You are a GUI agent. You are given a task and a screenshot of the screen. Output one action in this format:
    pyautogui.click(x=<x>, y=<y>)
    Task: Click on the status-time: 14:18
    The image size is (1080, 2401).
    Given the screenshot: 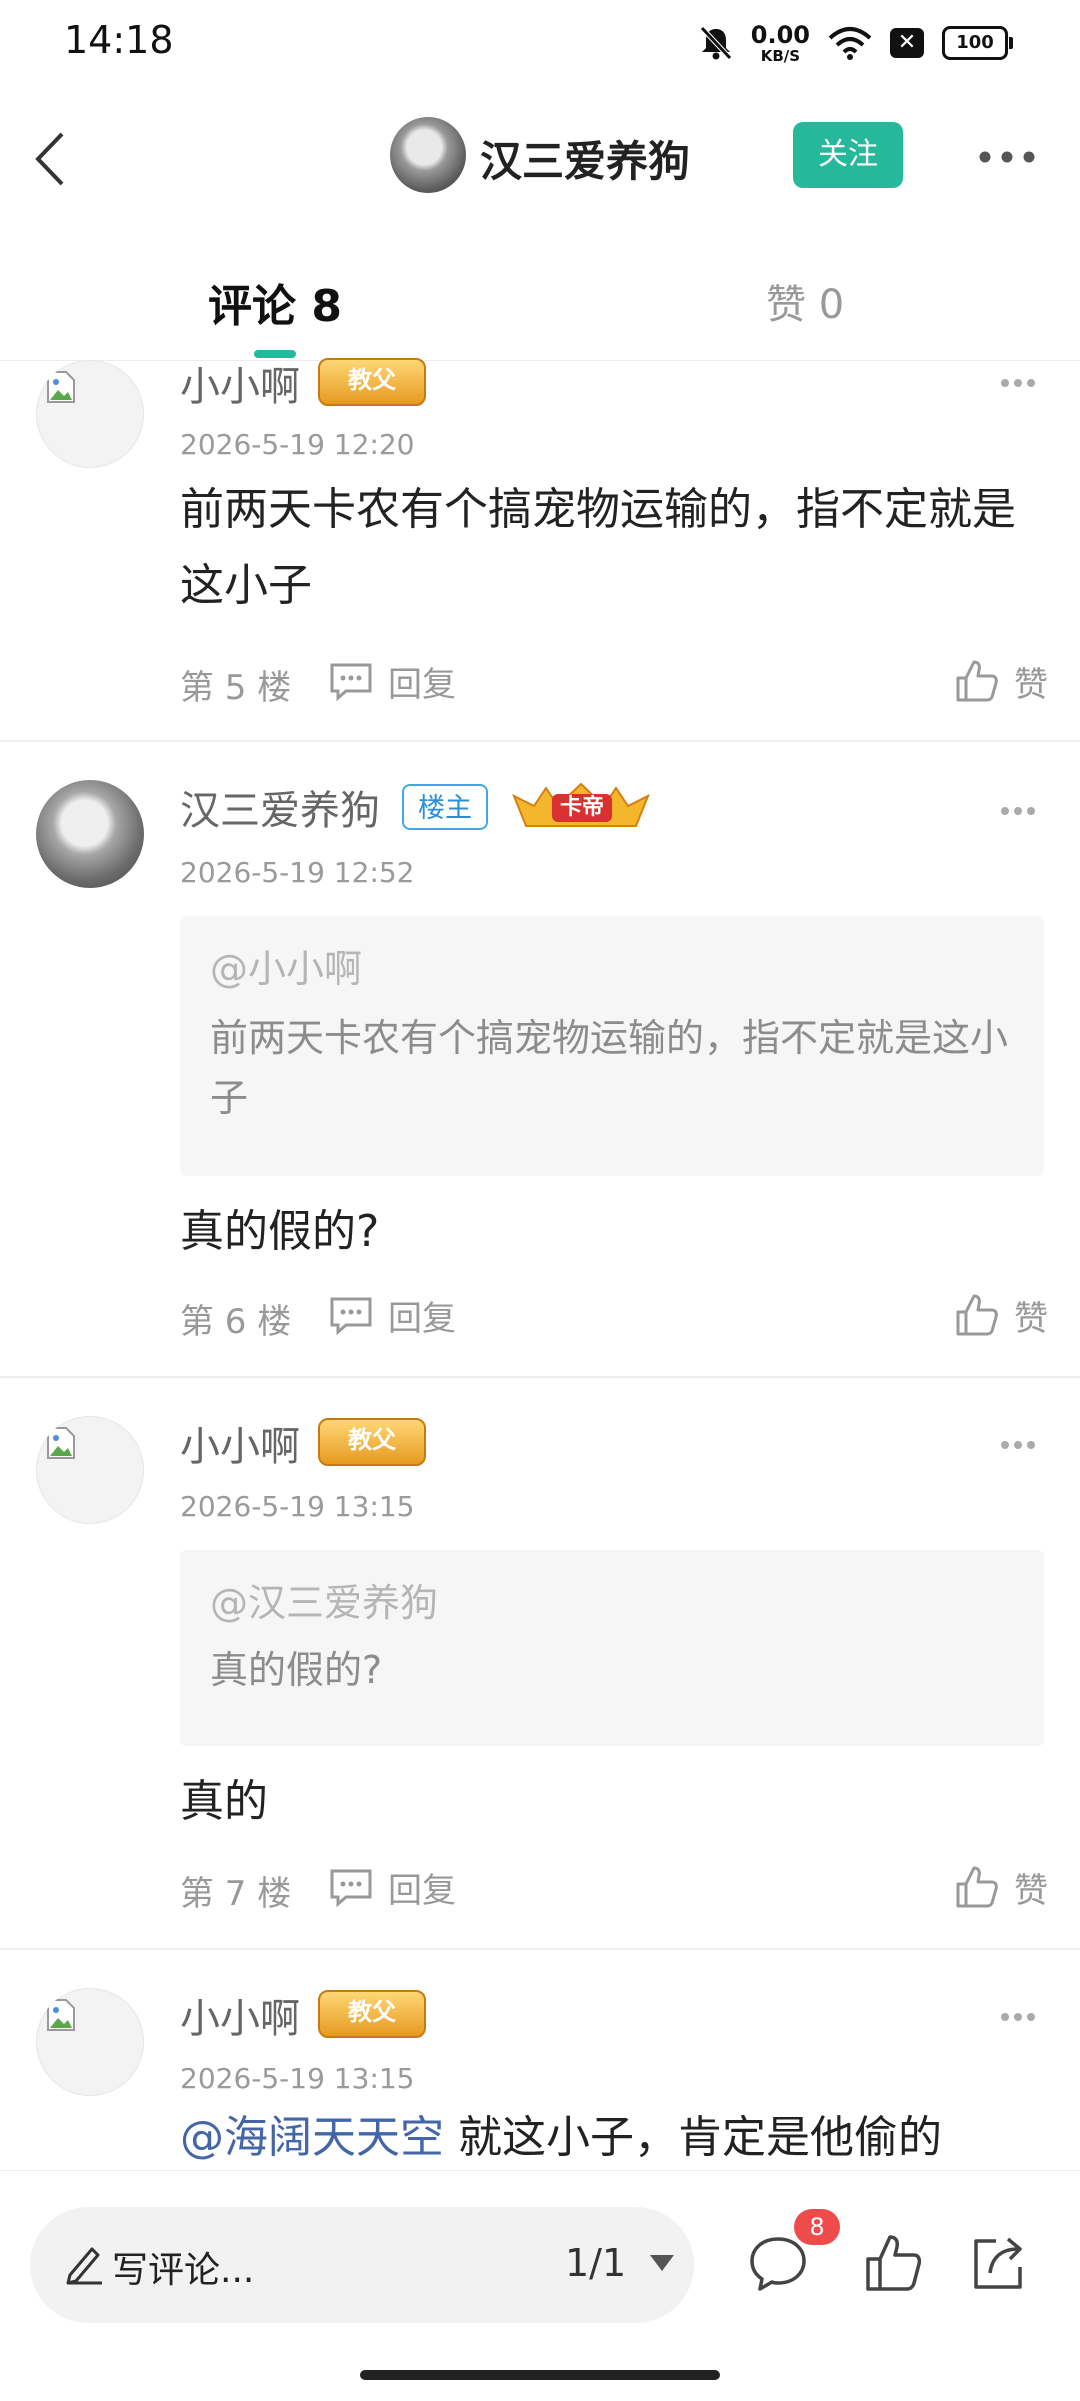 What is the action you would take?
    pyautogui.click(x=119, y=40)
    